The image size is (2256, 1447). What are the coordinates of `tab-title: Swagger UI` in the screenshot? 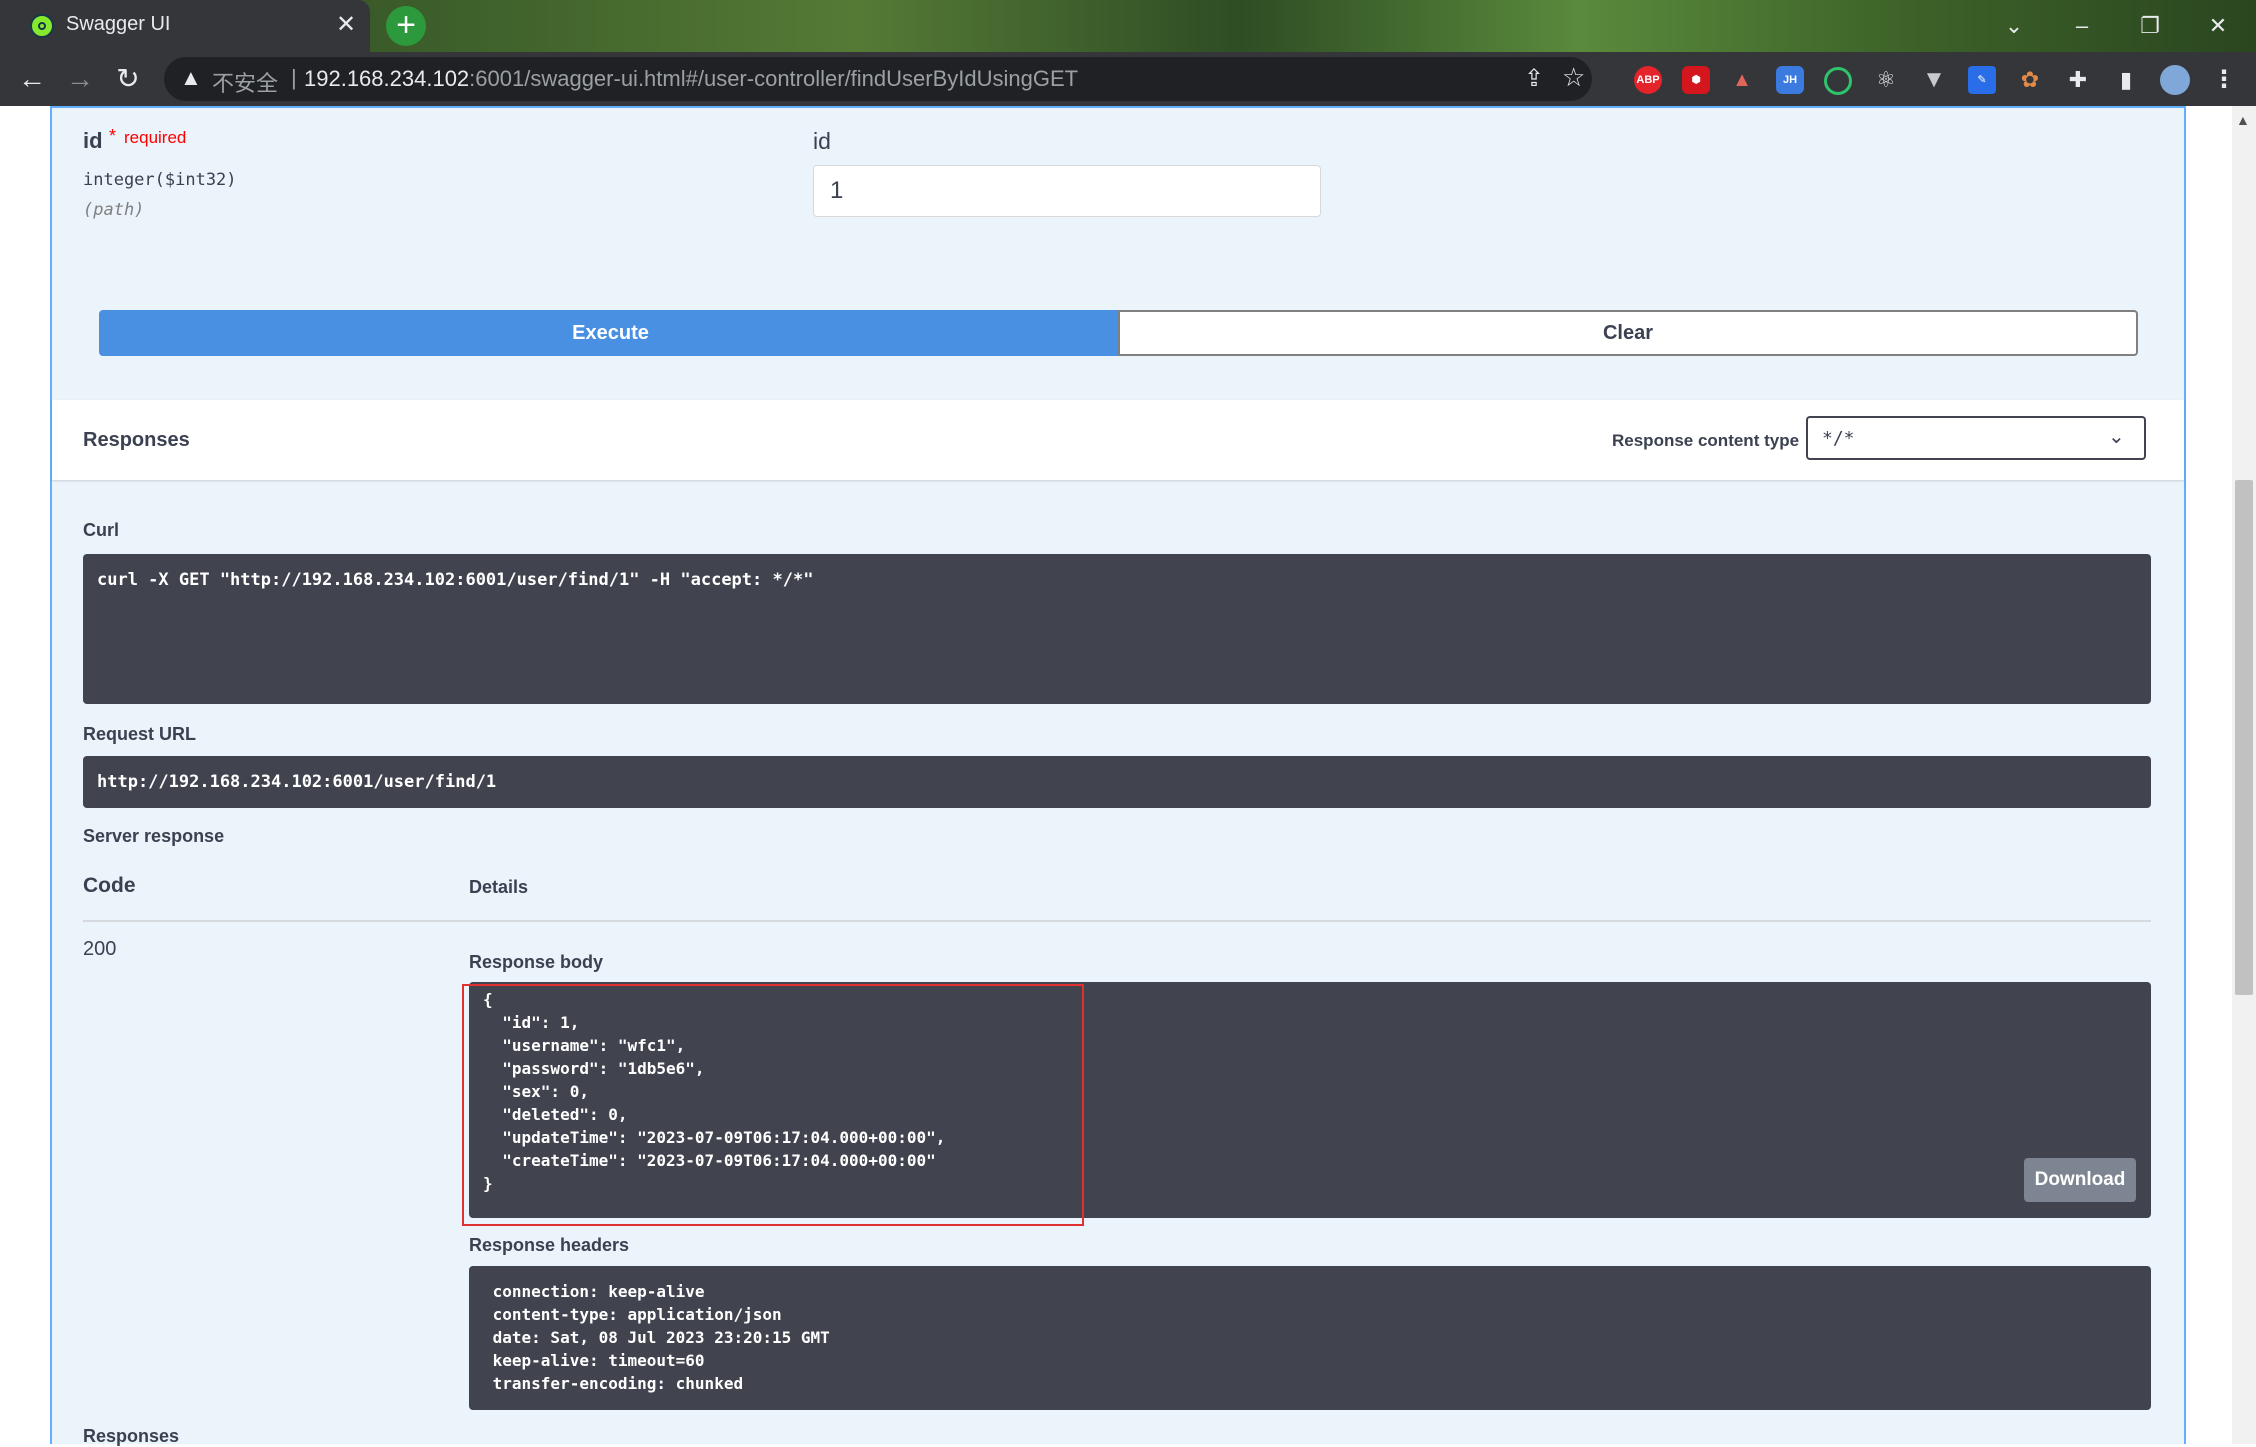 It's located at (118, 24).